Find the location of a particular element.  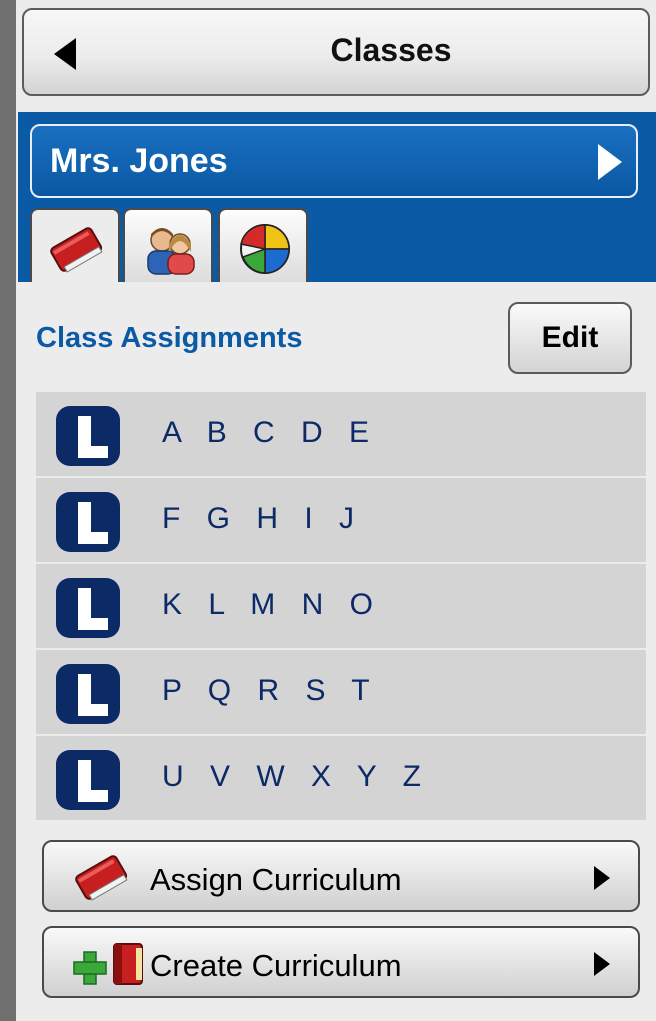

teacher-selector: Mrs. Jones is located at coordinates (334, 161).